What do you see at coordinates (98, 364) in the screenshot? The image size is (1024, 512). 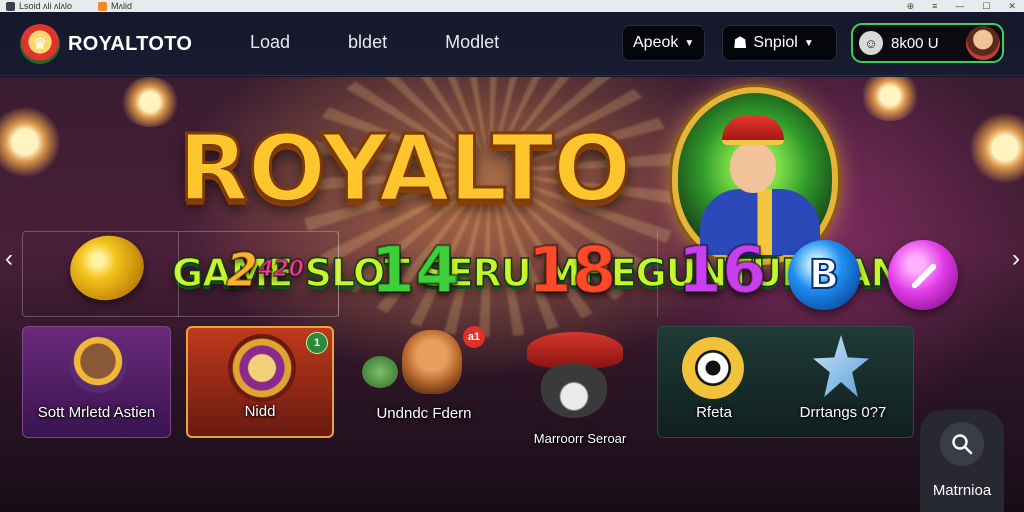 I see `lion-king-icon` at bounding box center [98, 364].